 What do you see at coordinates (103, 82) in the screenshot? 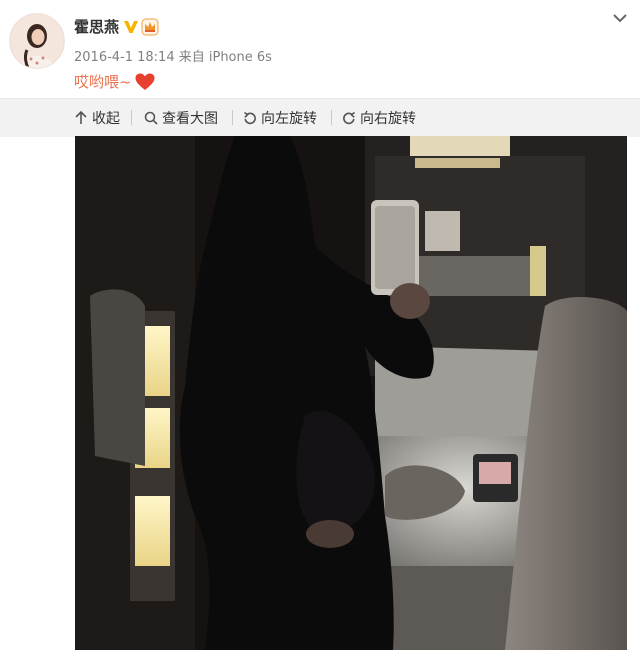
I see `caption-text: 哎哟喂~` at bounding box center [103, 82].